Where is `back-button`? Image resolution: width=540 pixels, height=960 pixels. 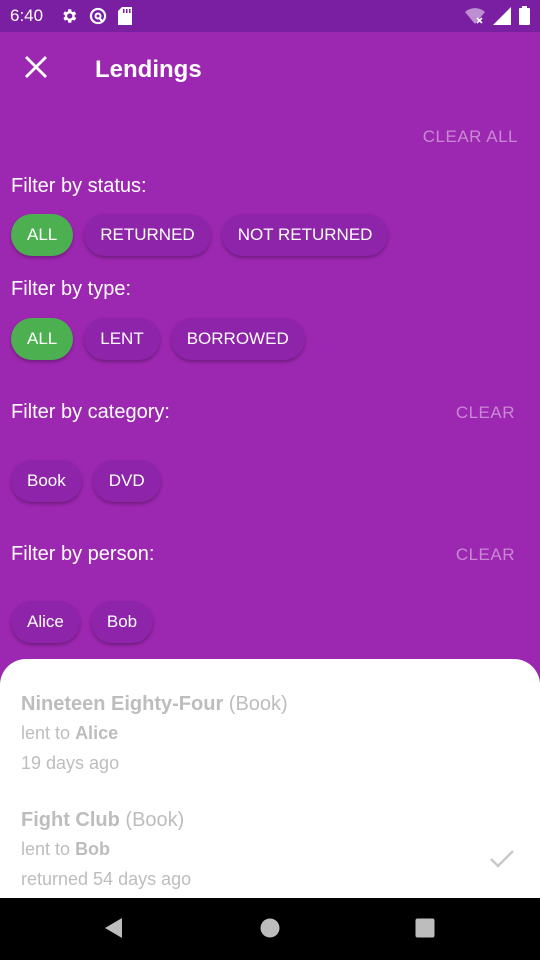
back-button is located at coordinates (113, 930).